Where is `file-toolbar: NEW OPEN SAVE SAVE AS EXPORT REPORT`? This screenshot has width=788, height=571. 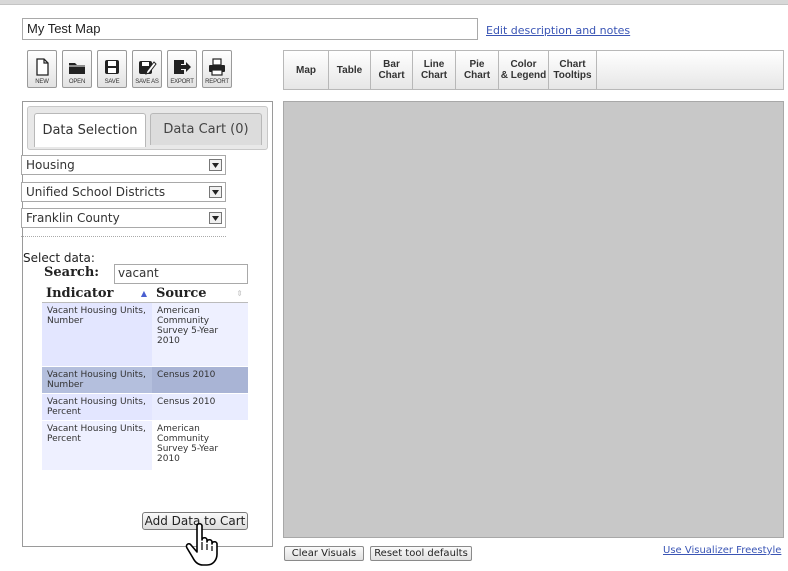
file-toolbar: NEW OPEN SAVE SAVE AS EXPORT REPORT is located at coordinates (145, 70).